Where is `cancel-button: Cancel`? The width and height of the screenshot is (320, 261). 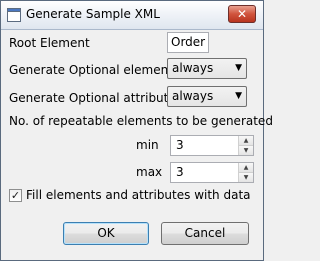 cancel-button: Cancel is located at coordinates (205, 233).